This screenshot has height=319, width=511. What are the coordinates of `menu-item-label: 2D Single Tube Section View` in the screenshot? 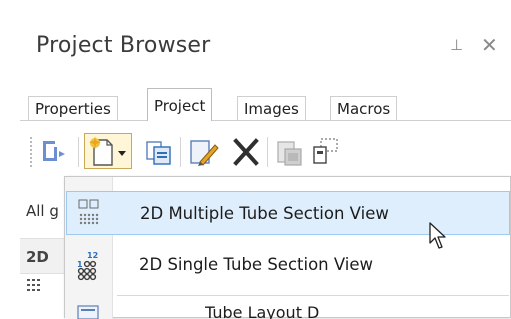 It's located at (256, 264).